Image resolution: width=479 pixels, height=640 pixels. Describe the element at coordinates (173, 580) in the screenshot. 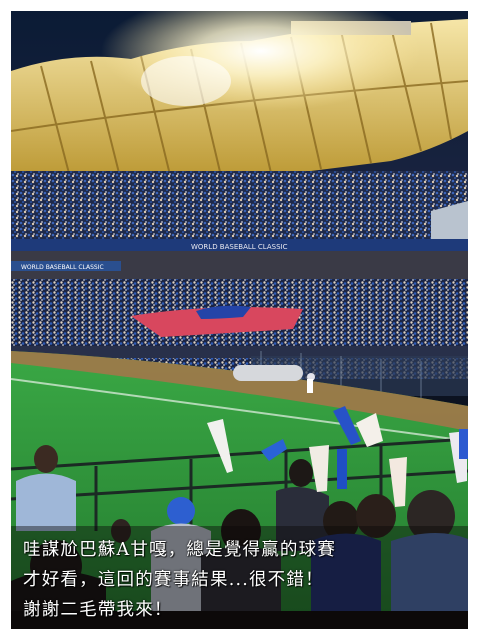

I see `caption-line-2: 才好看，這回的賽事結果...很不錯！` at that location.